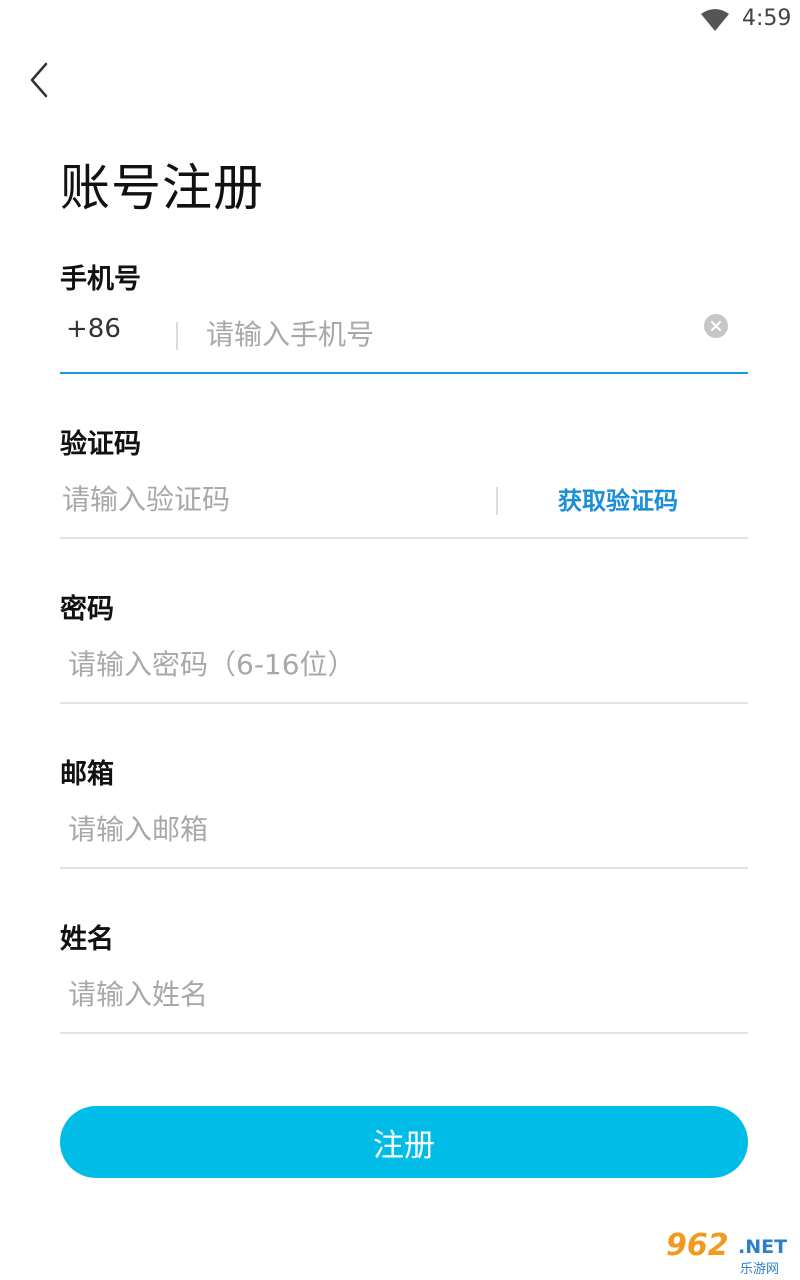 The width and height of the screenshot is (800, 1280). Describe the element at coordinates (697, 1245) in the screenshot. I see `watermark-brand: 962` at that location.